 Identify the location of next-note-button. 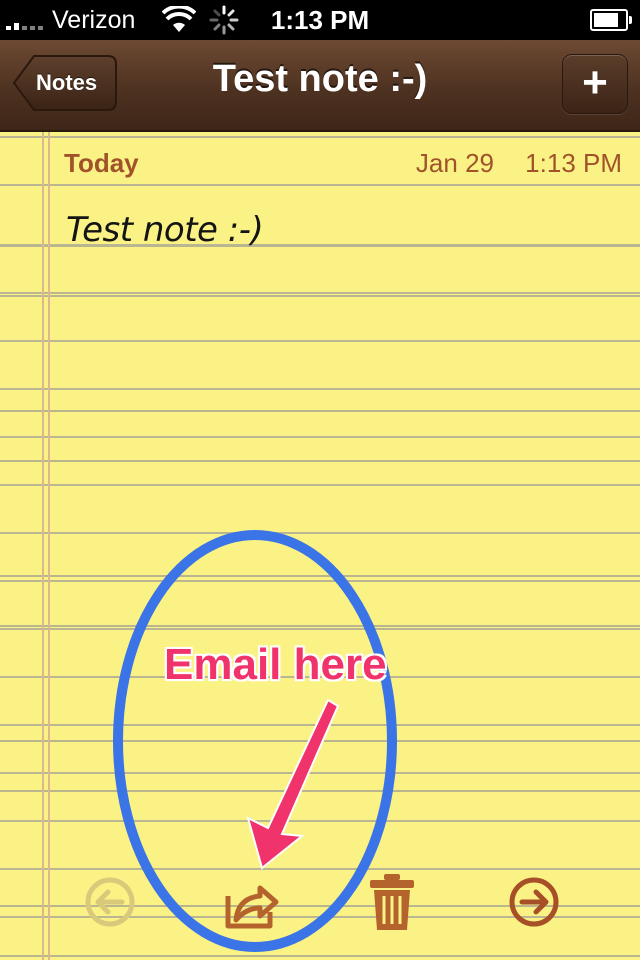
(534, 902).